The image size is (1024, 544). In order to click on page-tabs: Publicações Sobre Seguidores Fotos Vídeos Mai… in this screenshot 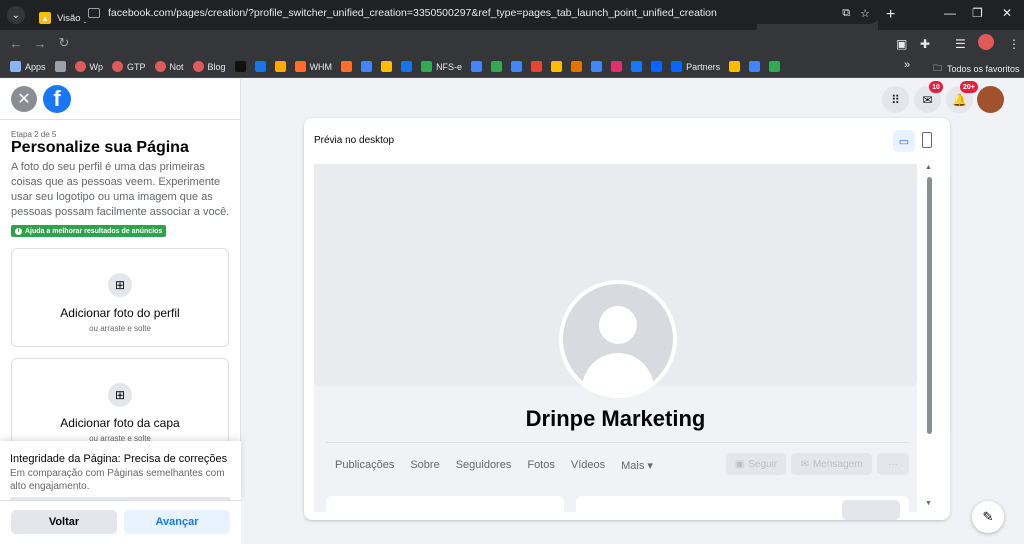, I will do `click(502, 465)`.